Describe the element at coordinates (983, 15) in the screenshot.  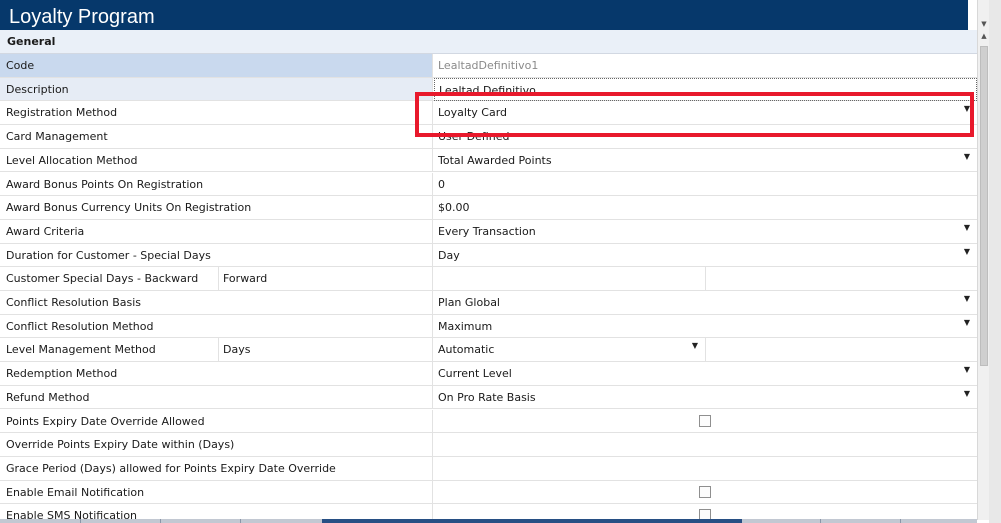
I see `title-scrollbar: ▼` at that location.